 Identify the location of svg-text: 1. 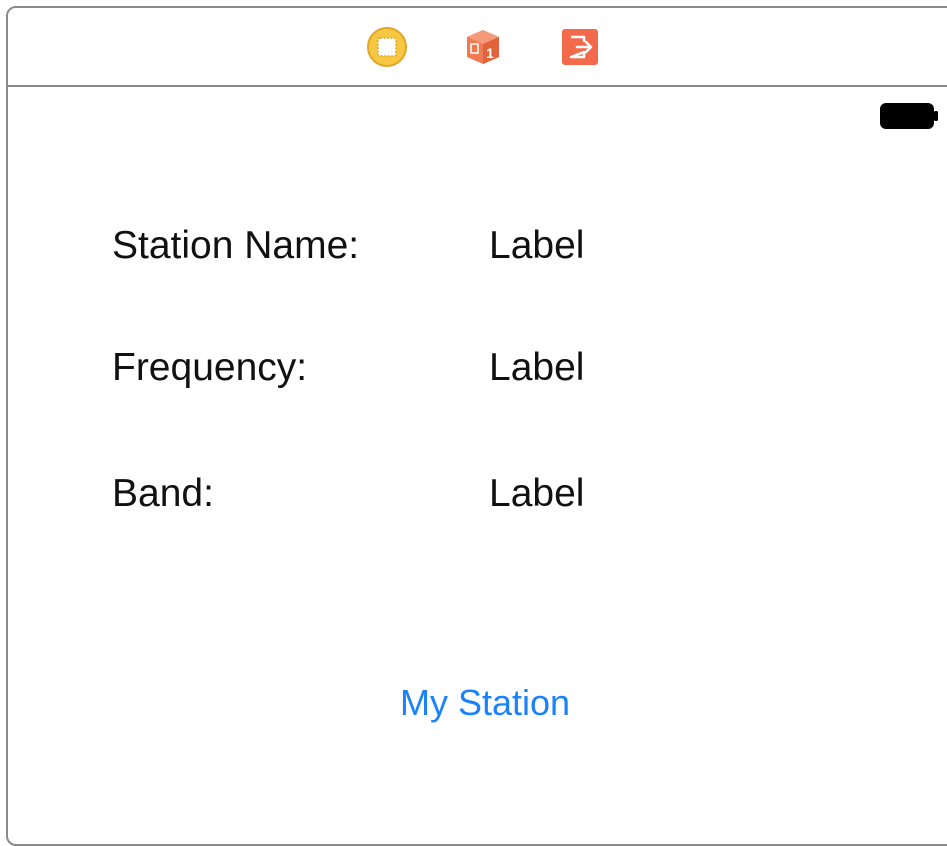
(490, 53).